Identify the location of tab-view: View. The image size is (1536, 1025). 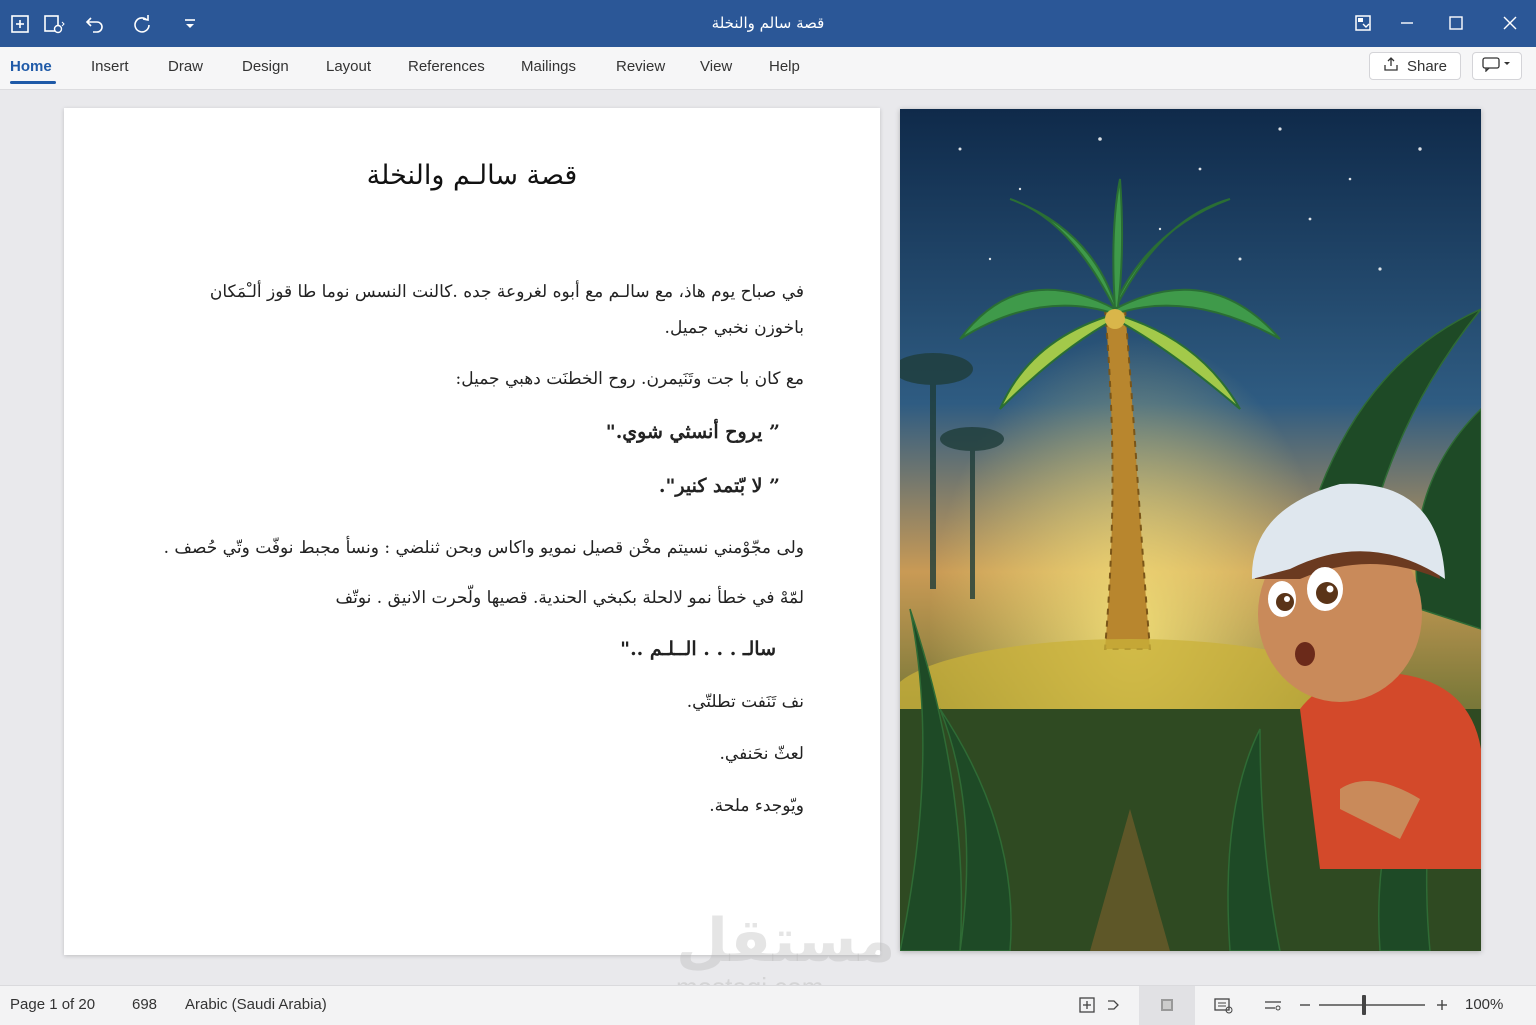
(716, 66).